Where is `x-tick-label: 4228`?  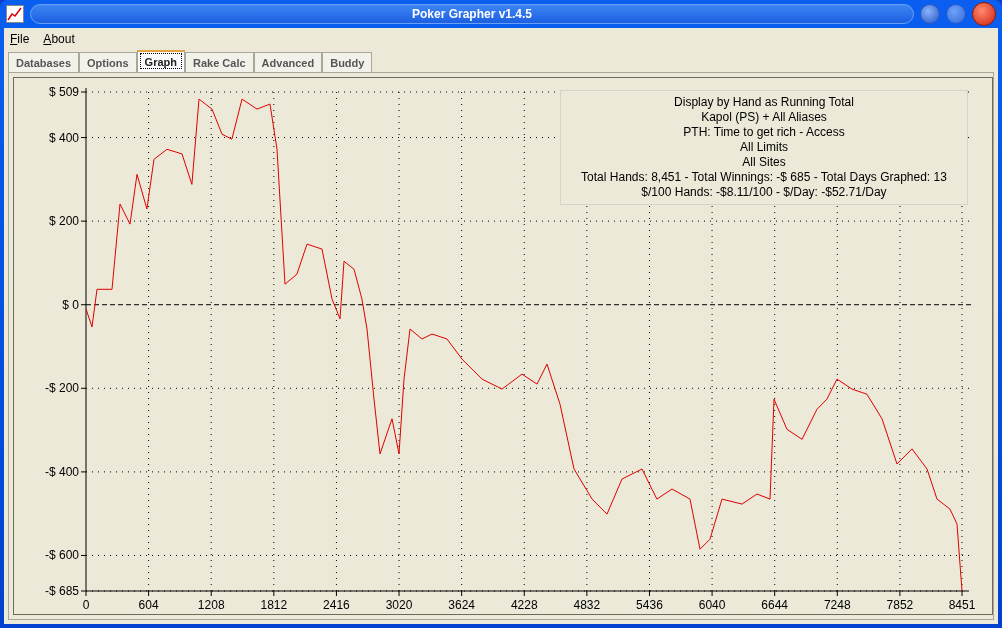
x-tick-label: 4228 is located at coordinates (524, 605).